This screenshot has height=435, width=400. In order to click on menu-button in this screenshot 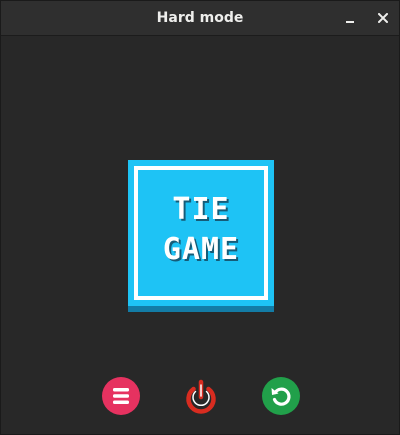, I will do `click(121, 396)`.